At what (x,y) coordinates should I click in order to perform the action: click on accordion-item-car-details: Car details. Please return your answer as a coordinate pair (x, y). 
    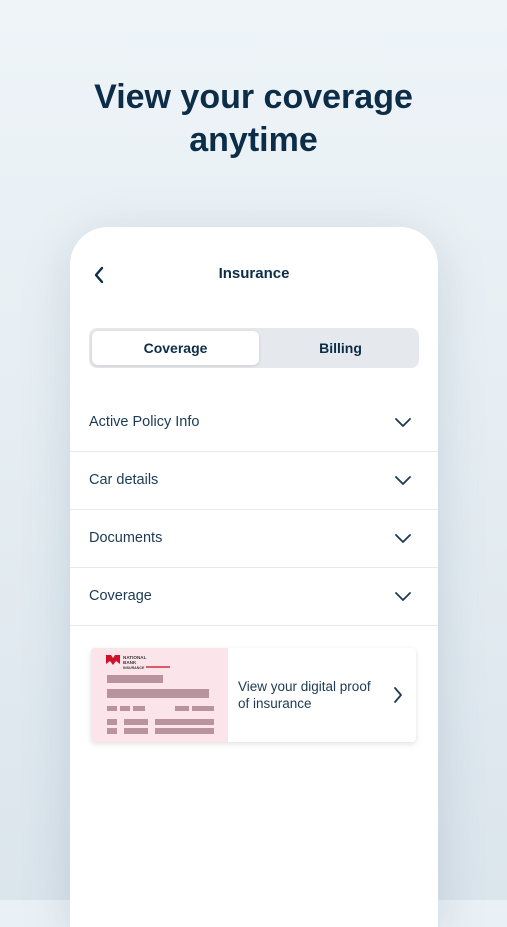
    Looking at the image, I should click on (254, 481).